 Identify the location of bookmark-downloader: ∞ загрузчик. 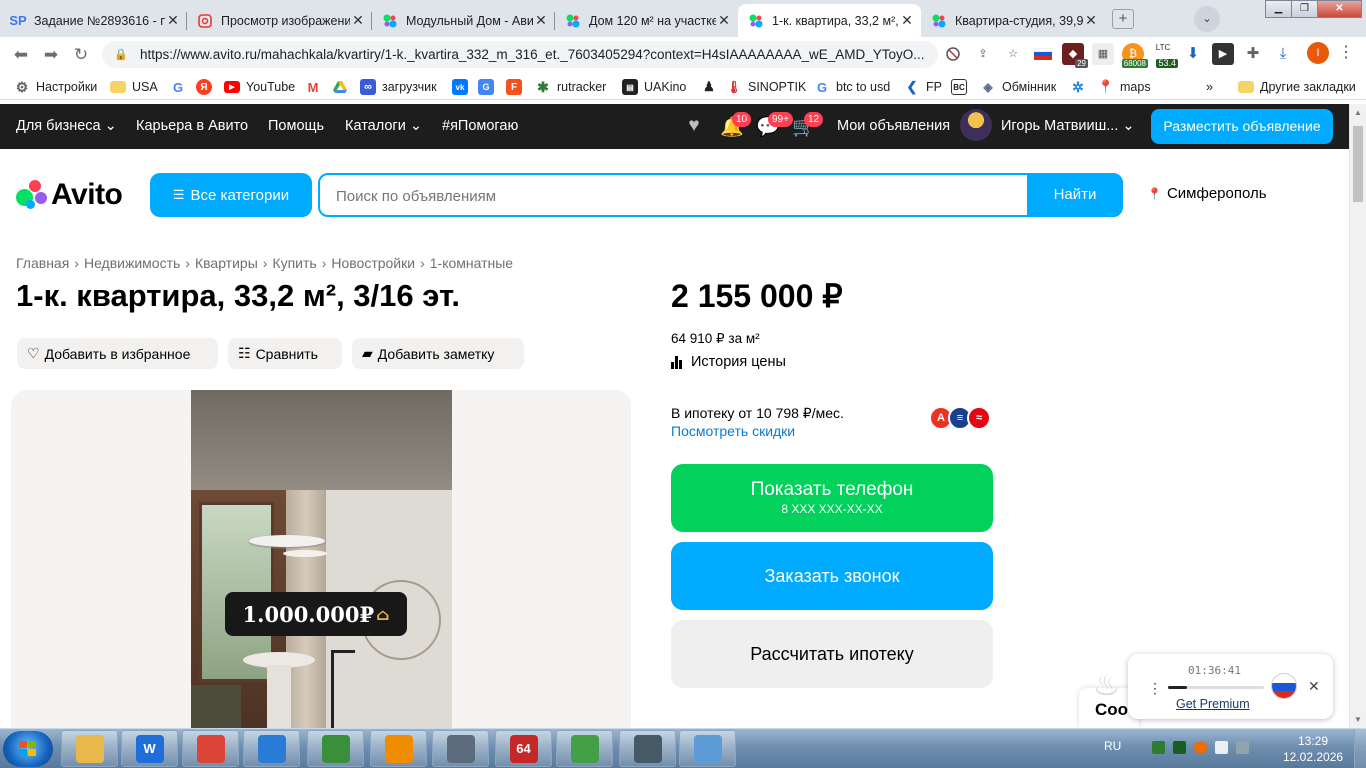
(398, 87).